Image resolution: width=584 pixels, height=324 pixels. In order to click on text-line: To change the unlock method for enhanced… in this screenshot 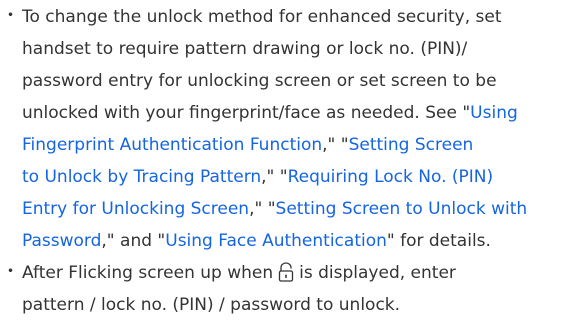, I will do `click(262, 17)`.